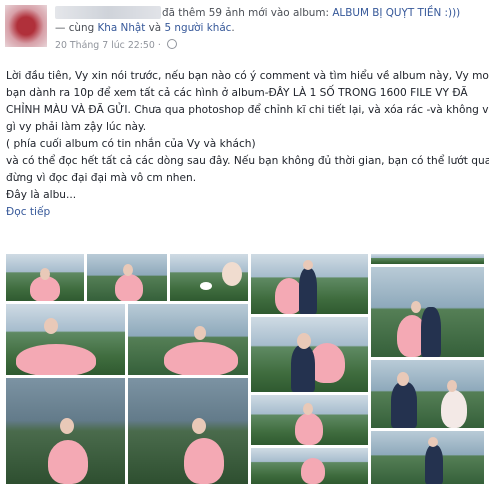 The width and height of the screenshot is (489, 487). What do you see at coordinates (101, 178) in the screenshot?
I see `body-line: đừng vì đọc đại đại mà vô cm nhen.` at bounding box center [101, 178].